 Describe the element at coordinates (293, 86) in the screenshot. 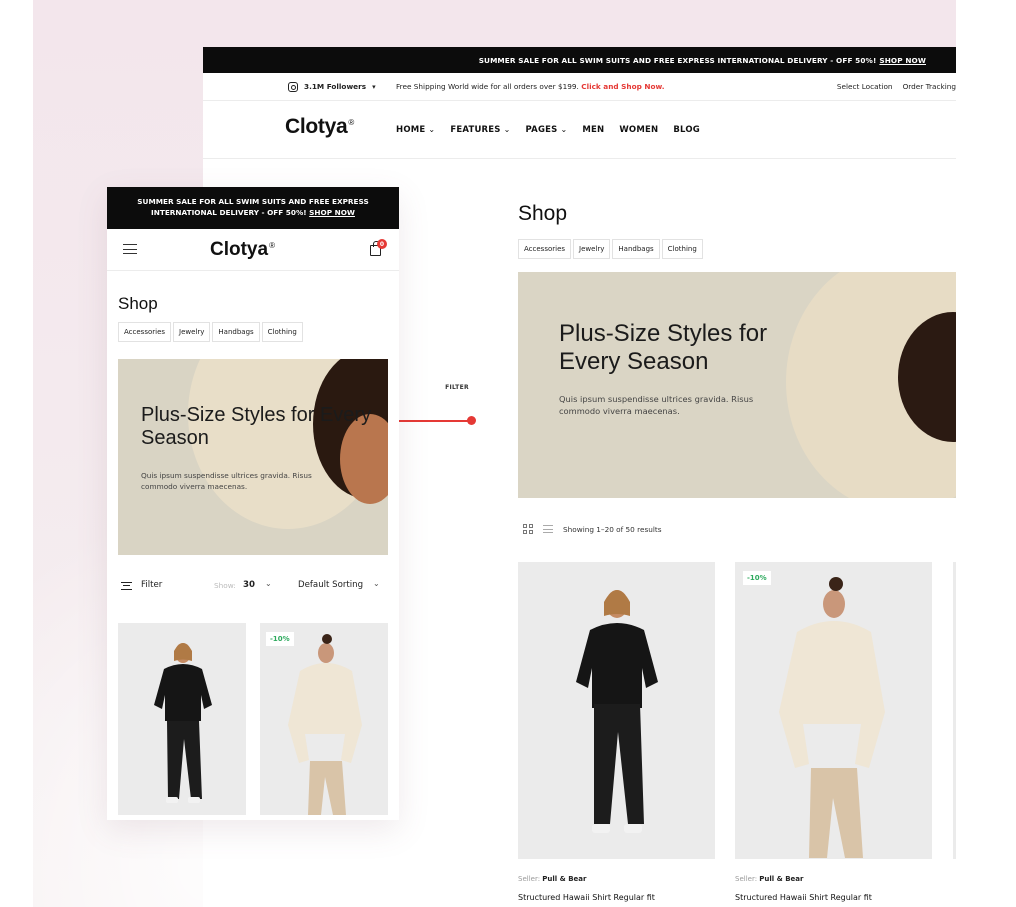

I see `instagram-icon` at that location.